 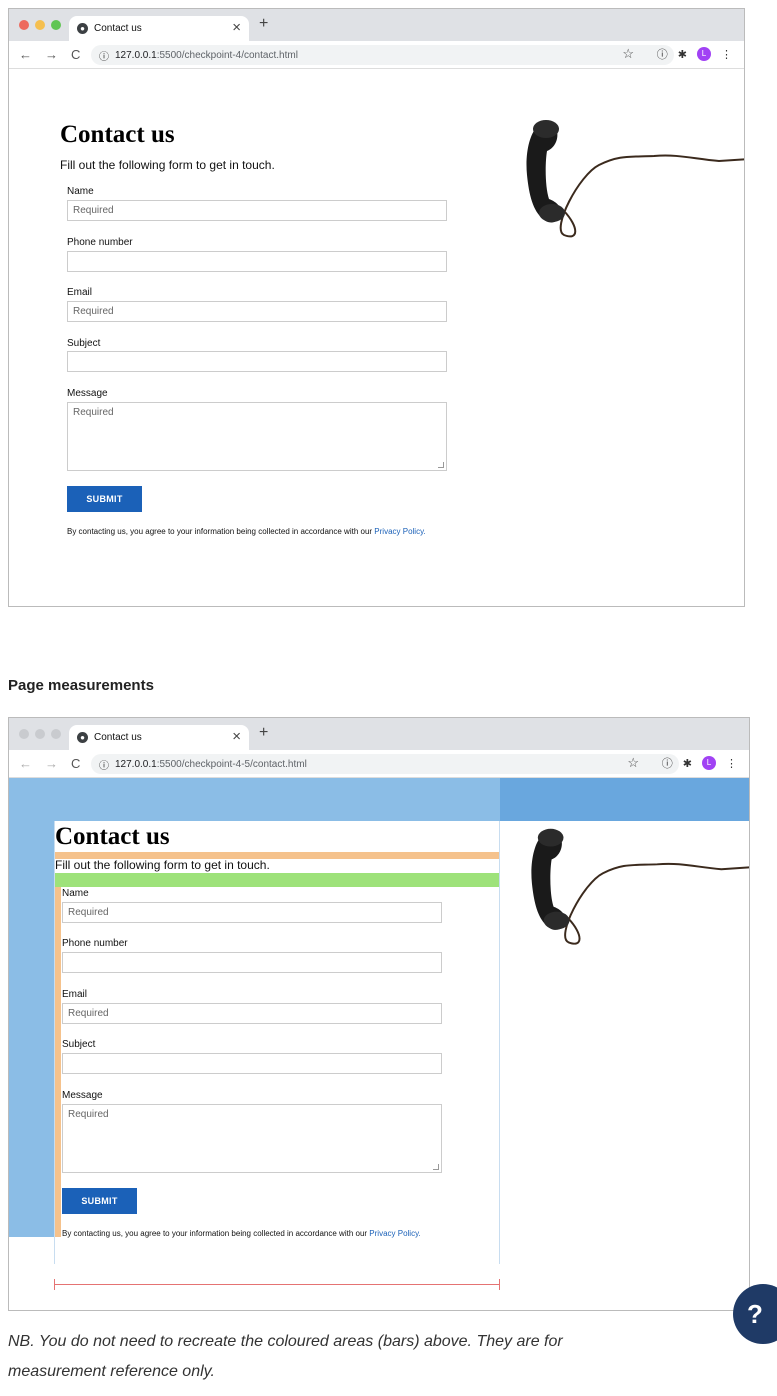 I want to click on measure-ruler, so click(x=277, y=1284).